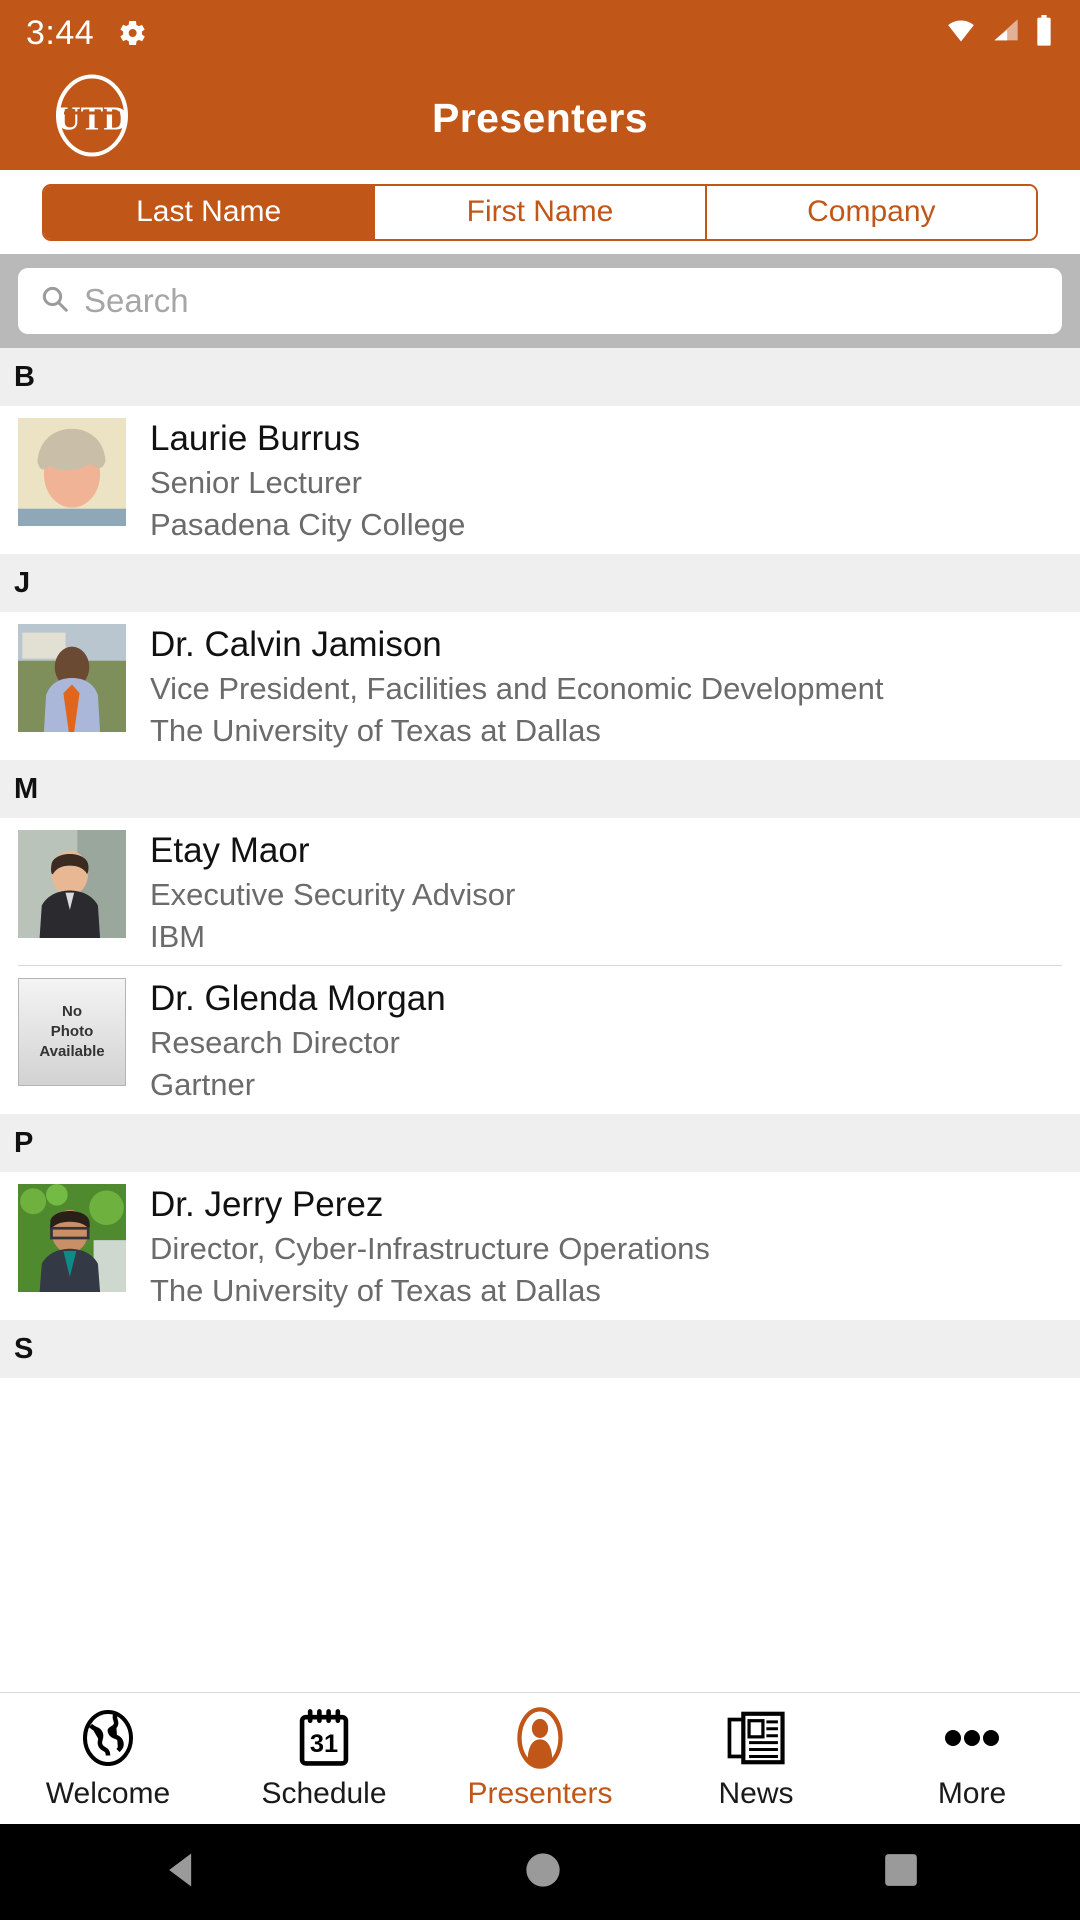  Describe the element at coordinates (178, 936) in the screenshot. I see `presenter-company: IBM` at that location.